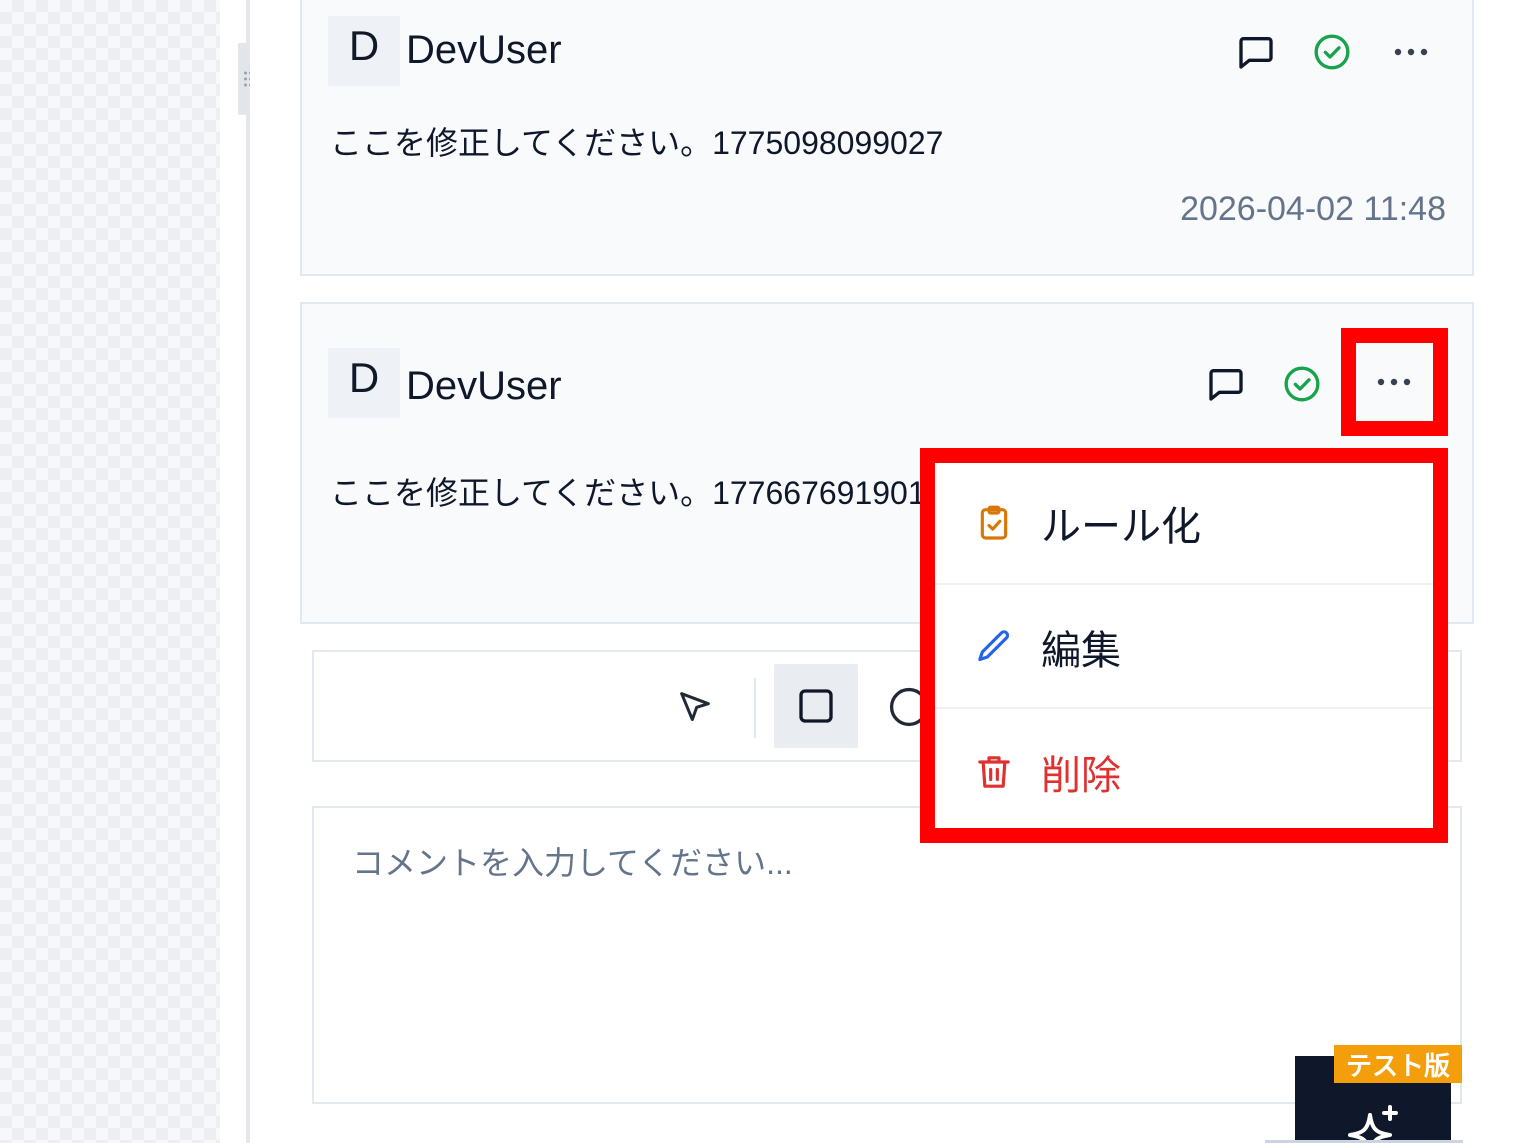  I want to click on canvas-edge, so click(233, 571).